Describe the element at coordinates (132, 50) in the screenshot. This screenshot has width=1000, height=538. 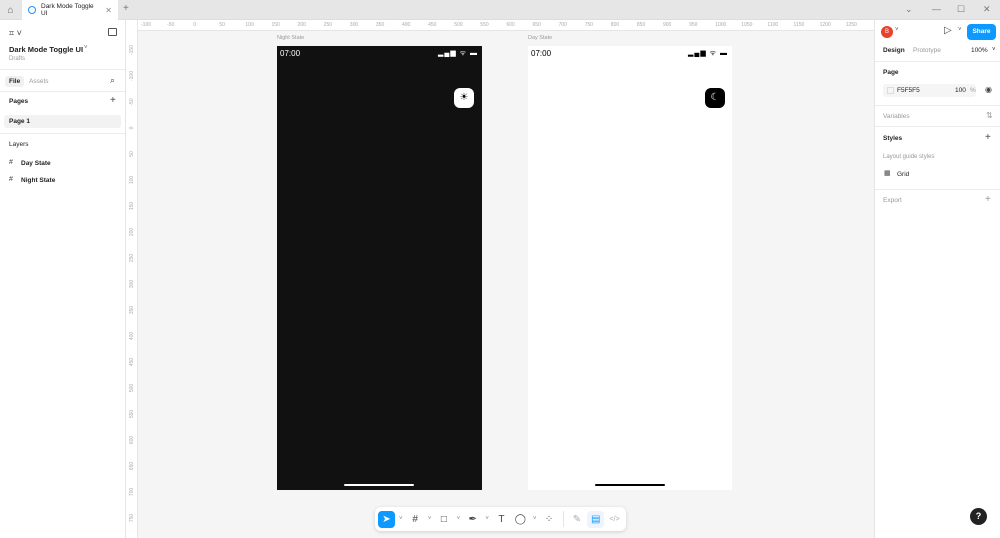
I see `ruler-tick-label: -150` at that location.